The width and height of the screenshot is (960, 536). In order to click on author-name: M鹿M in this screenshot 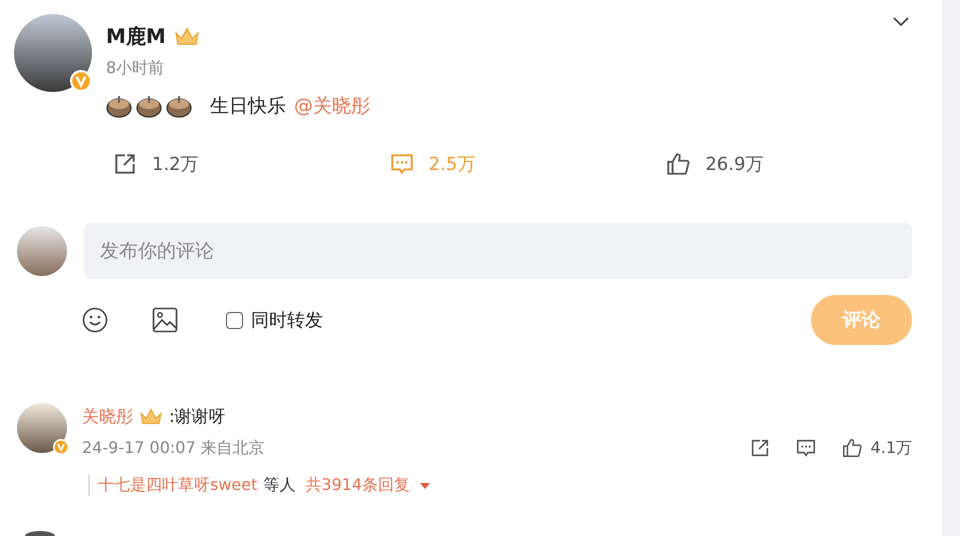, I will do `click(136, 36)`.